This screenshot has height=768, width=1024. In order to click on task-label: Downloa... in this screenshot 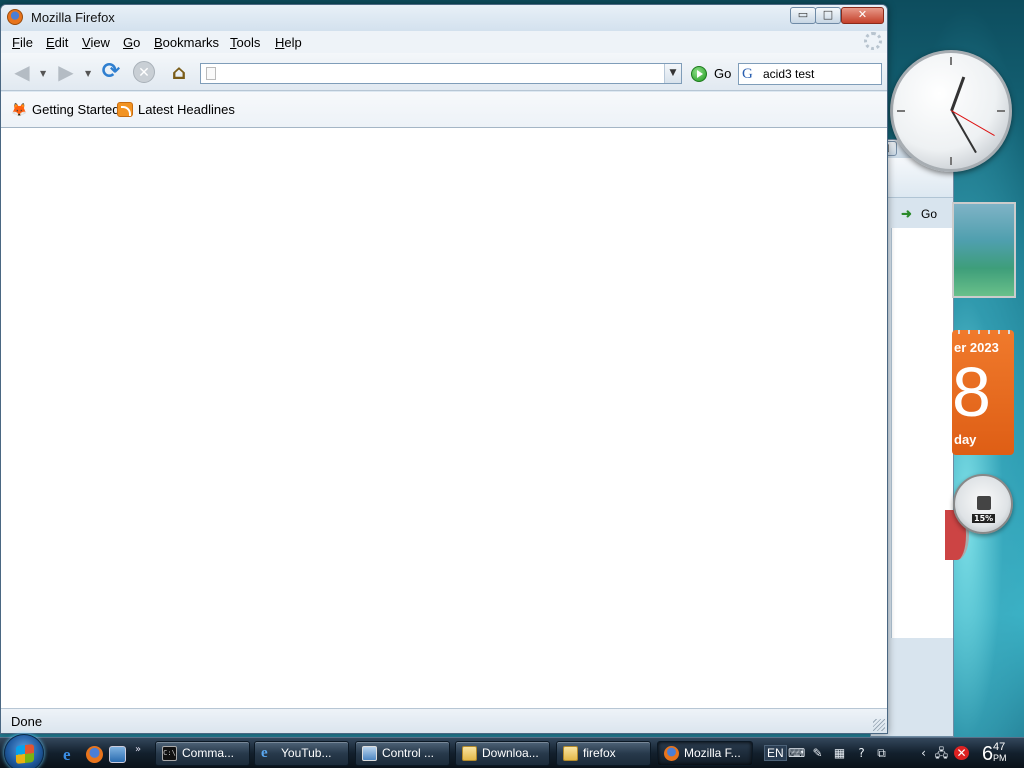, I will do `click(510, 753)`.